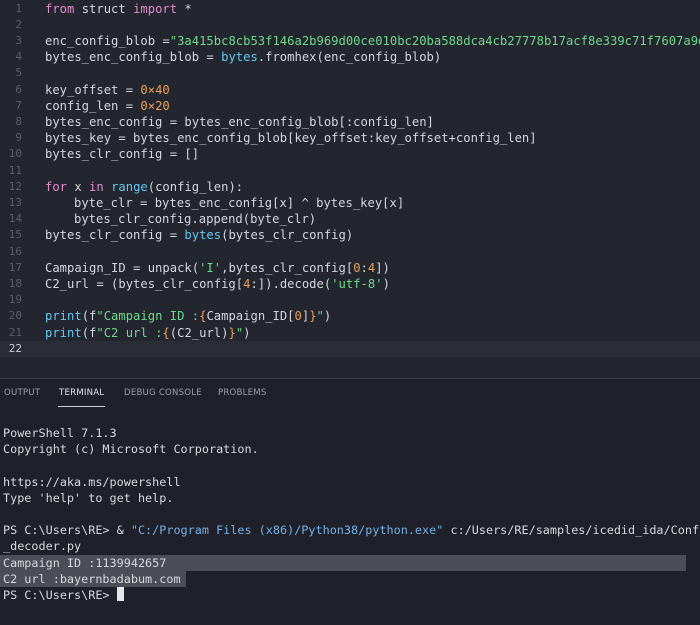 This screenshot has height=625, width=700. I want to click on terminal-text: _decoder.py, so click(42, 546).